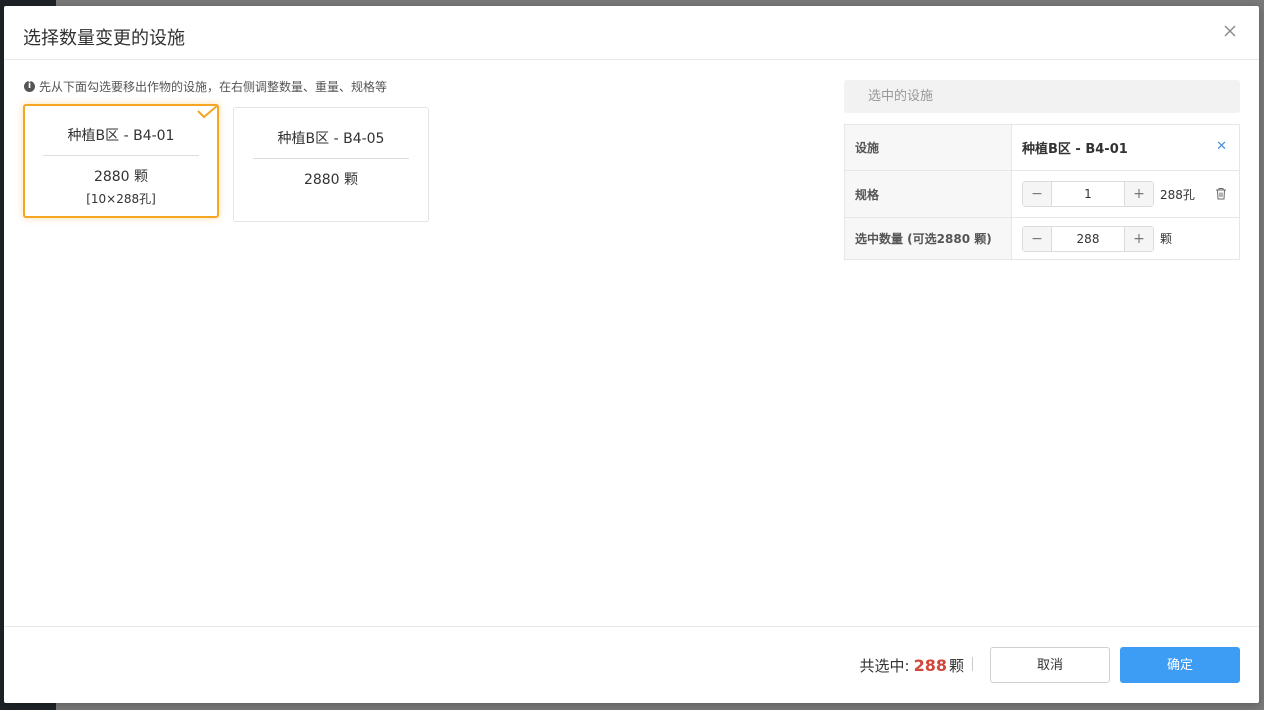 This screenshot has width=1264, height=710. I want to click on spec-unit: 288孔, so click(1177, 194).